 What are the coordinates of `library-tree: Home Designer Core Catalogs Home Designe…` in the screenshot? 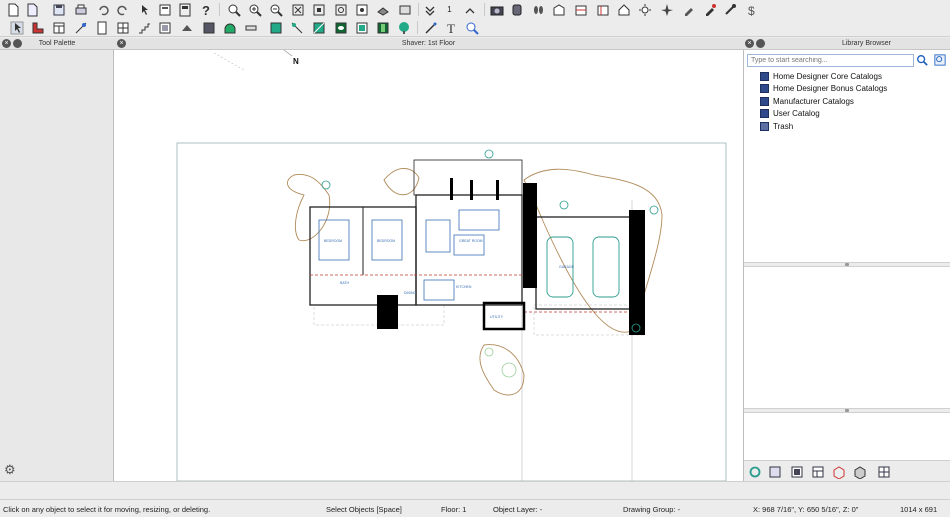 It's located at (823, 101).